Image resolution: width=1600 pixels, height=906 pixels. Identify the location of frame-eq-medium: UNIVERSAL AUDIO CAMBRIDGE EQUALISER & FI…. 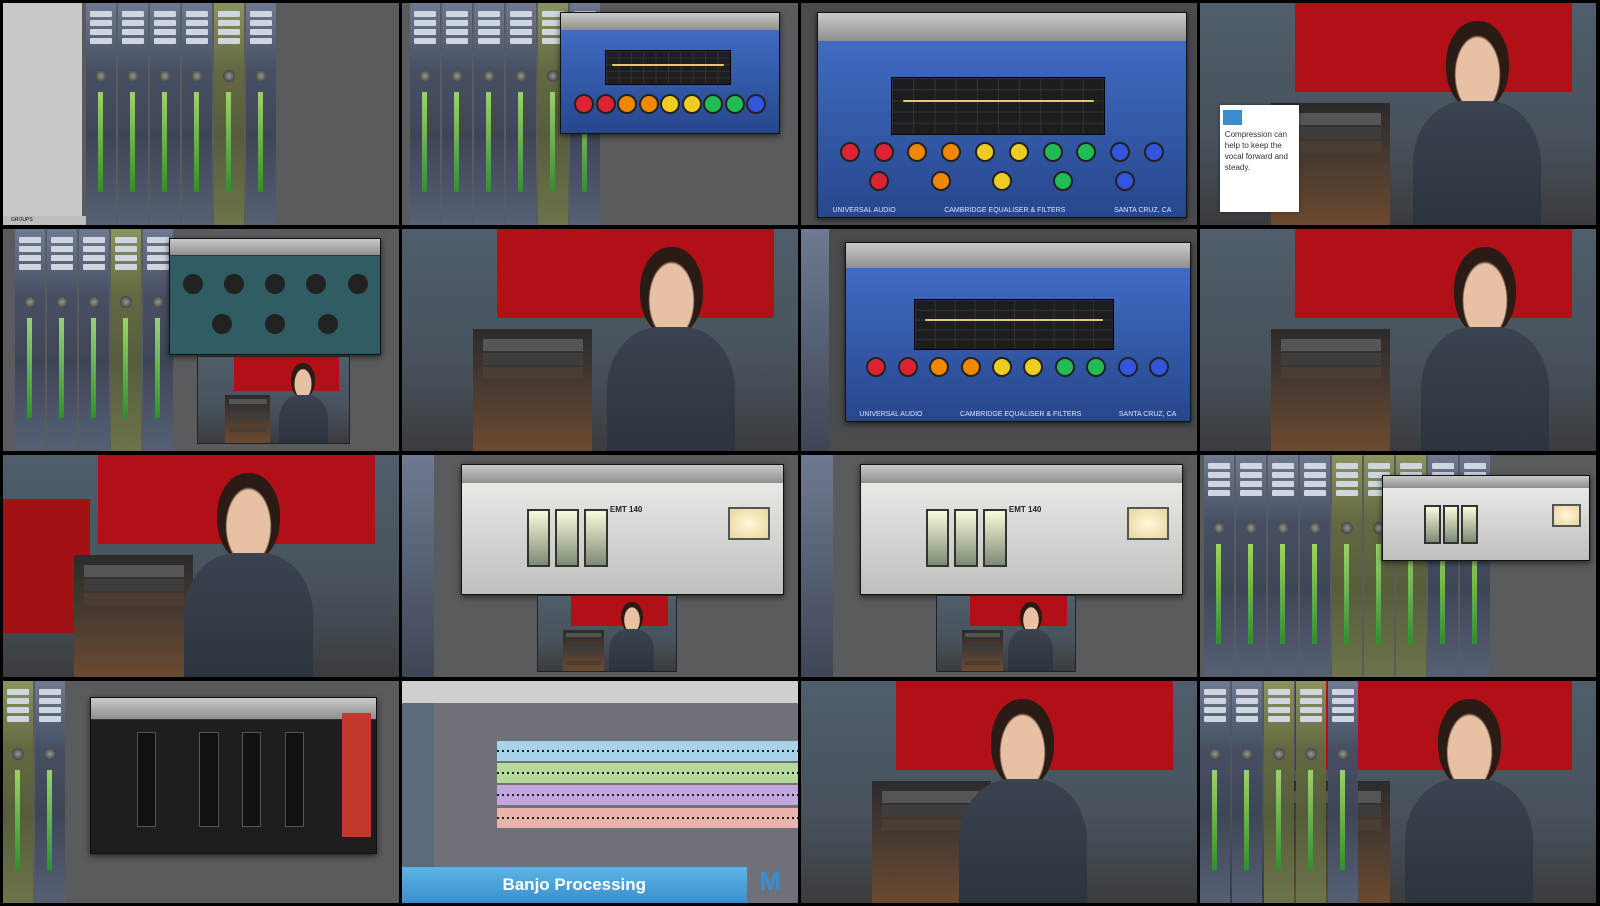
(999, 340).